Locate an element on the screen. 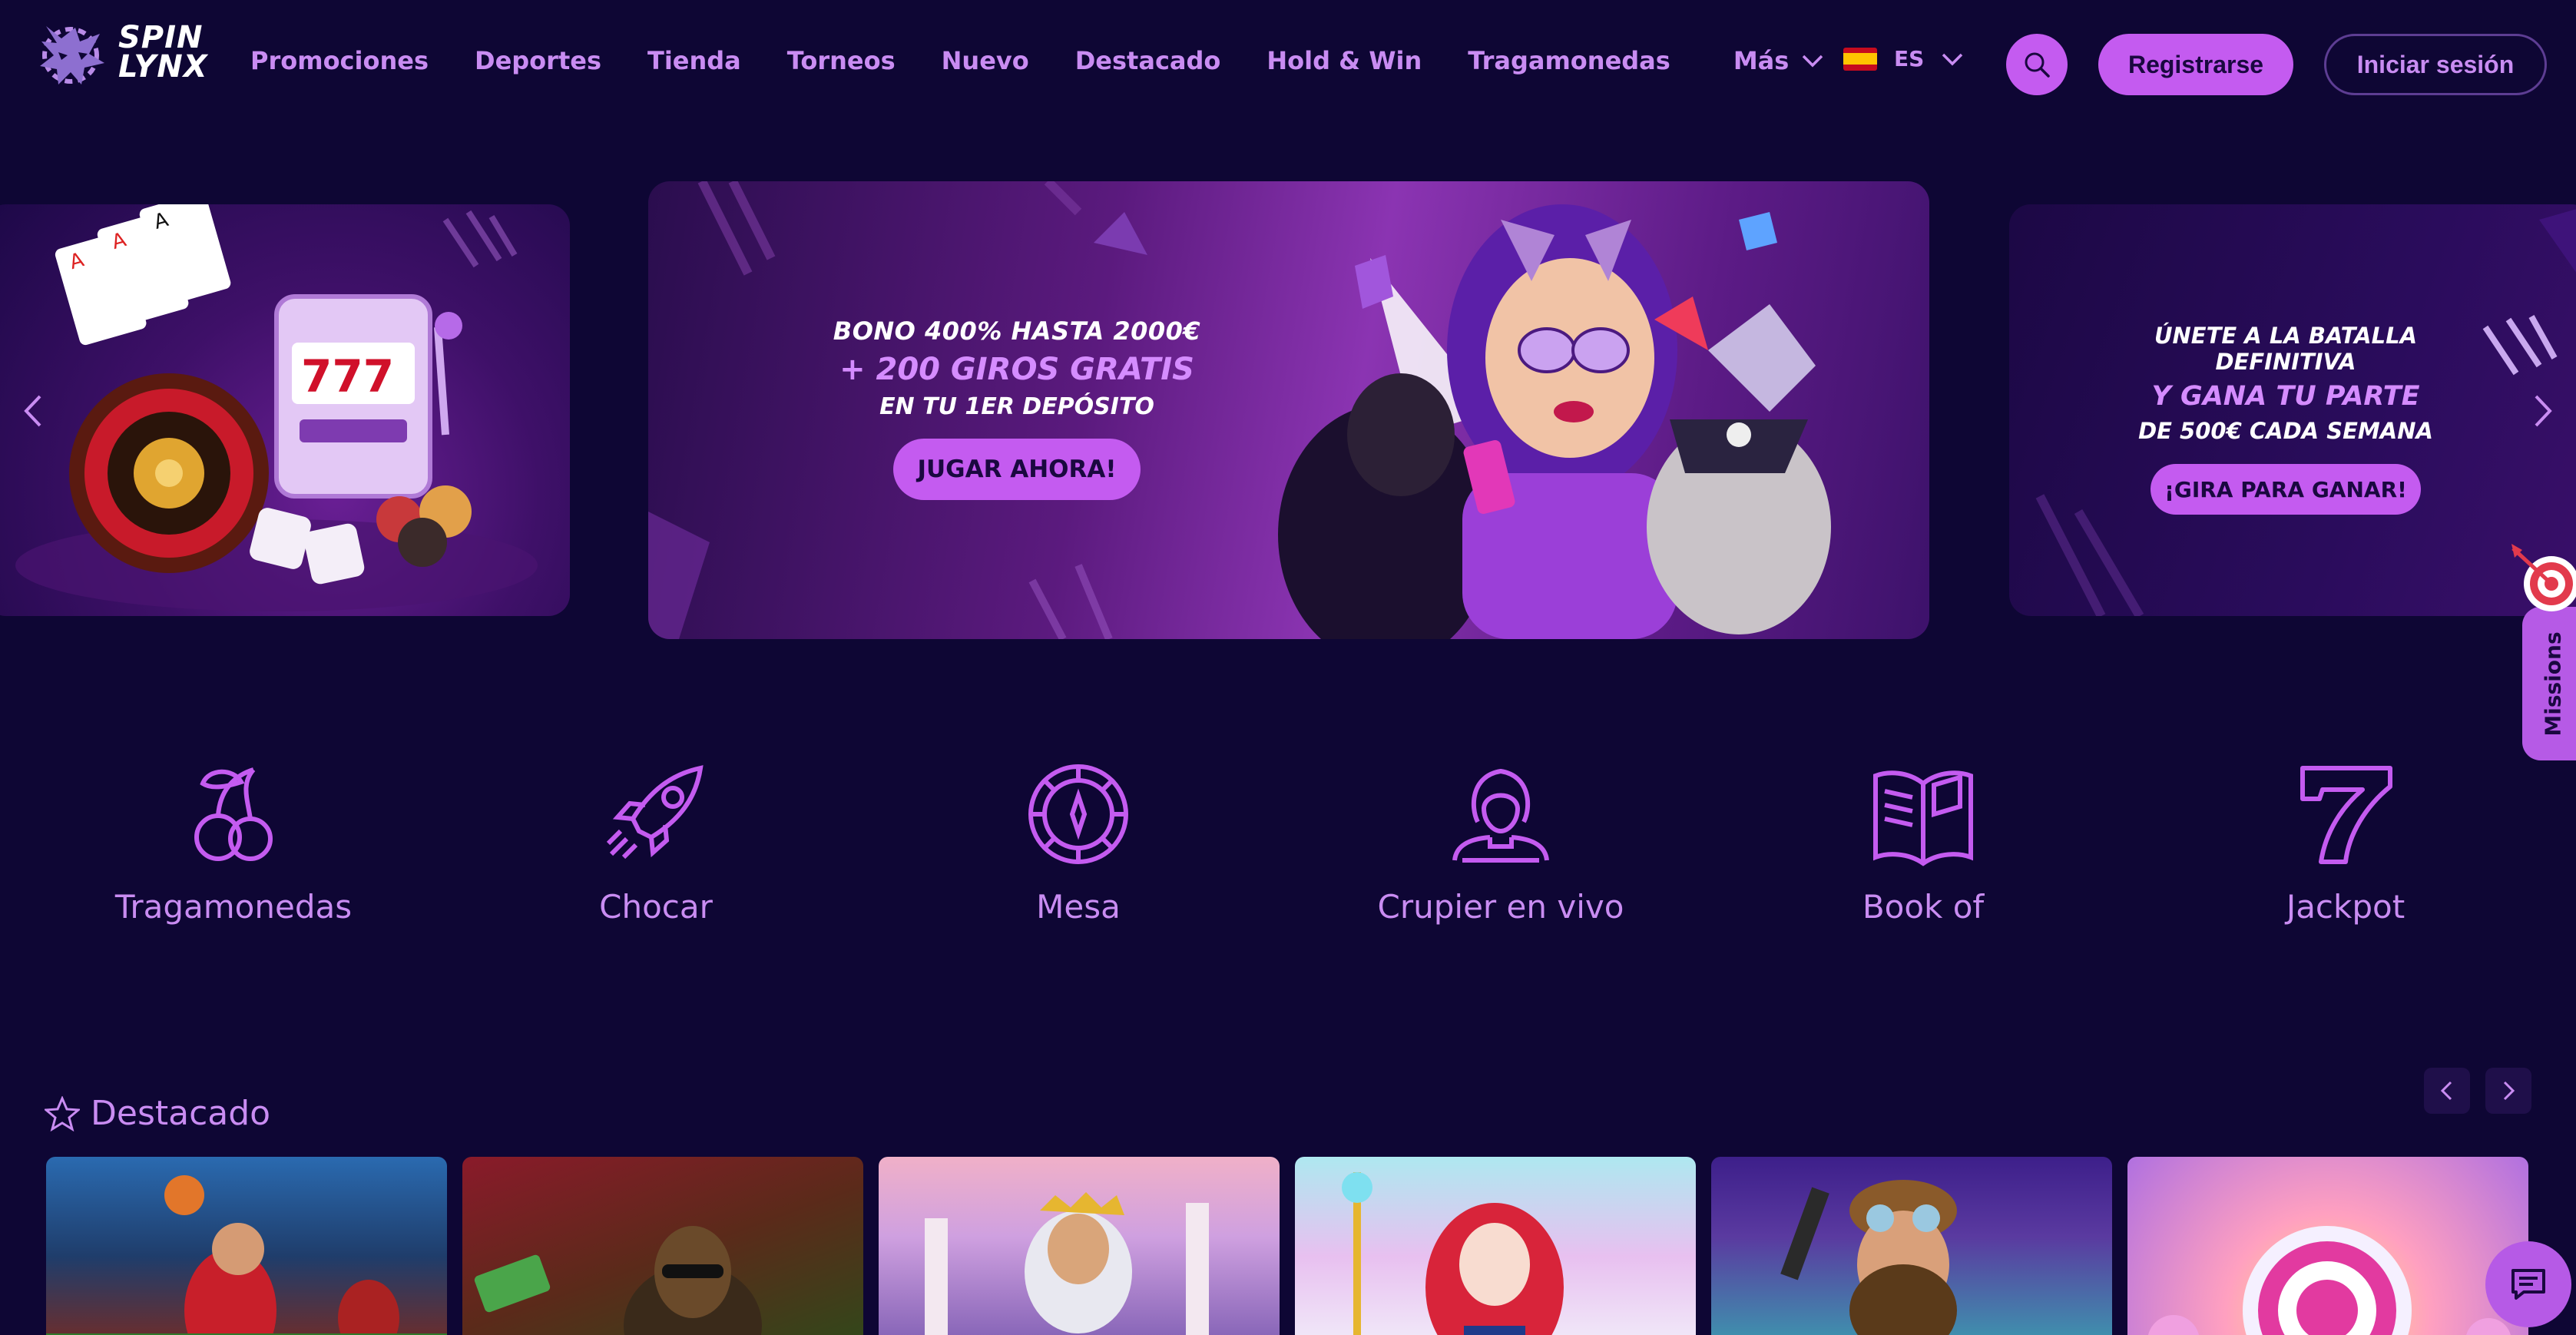 The width and height of the screenshot is (2576, 1335). battle-headline: ÚNETE A LA BATALLA DEFINITIVA is located at coordinates (2286, 349).